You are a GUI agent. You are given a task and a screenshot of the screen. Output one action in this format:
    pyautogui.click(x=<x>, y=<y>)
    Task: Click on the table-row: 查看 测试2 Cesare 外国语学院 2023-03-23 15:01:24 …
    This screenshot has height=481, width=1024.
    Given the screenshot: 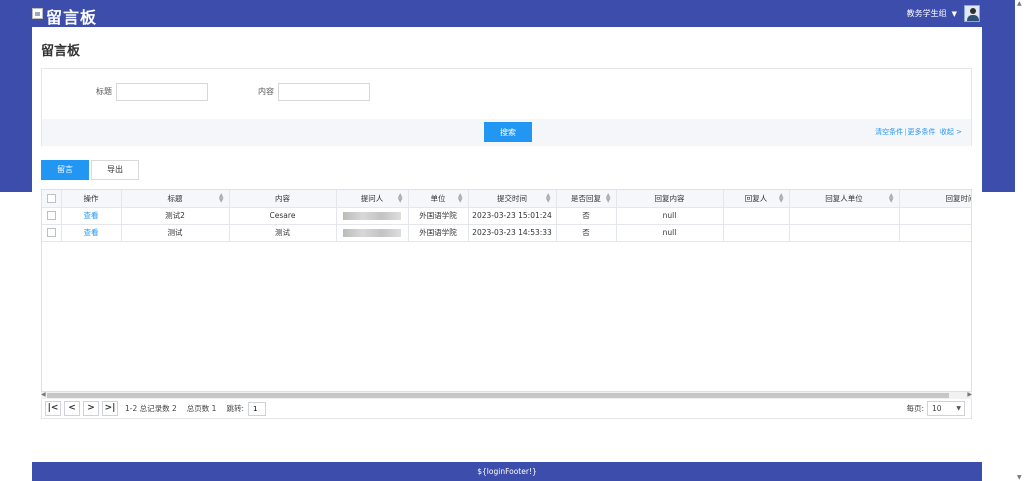 What is the action you would take?
    pyautogui.click(x=506, y=216)
    